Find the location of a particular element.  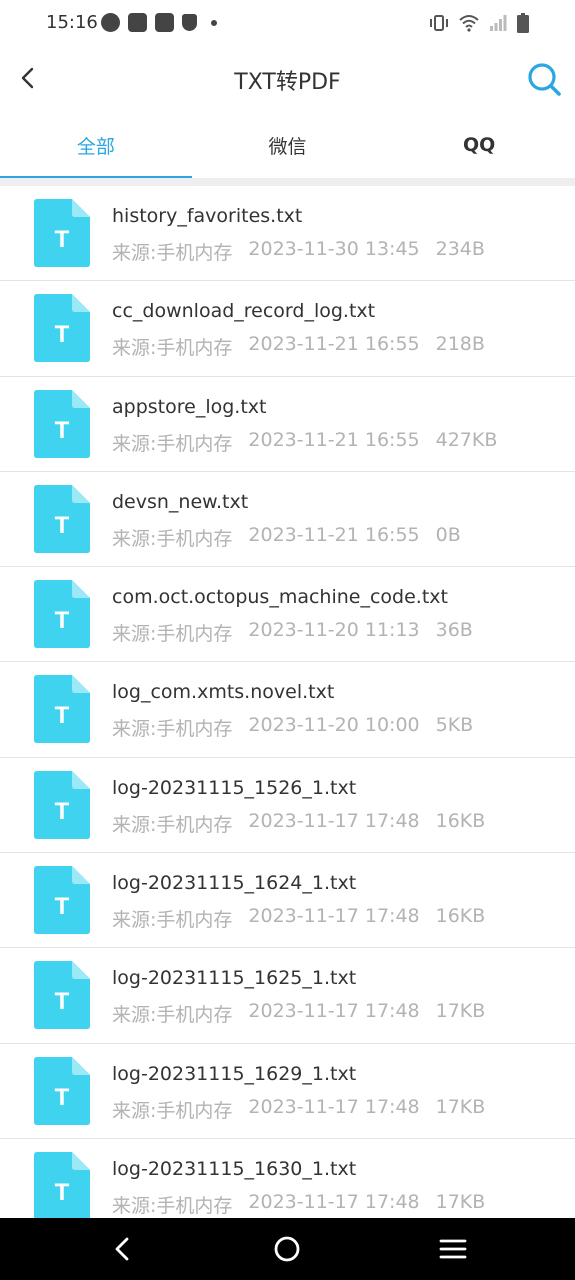

divider is located at coordinates (287, 182).